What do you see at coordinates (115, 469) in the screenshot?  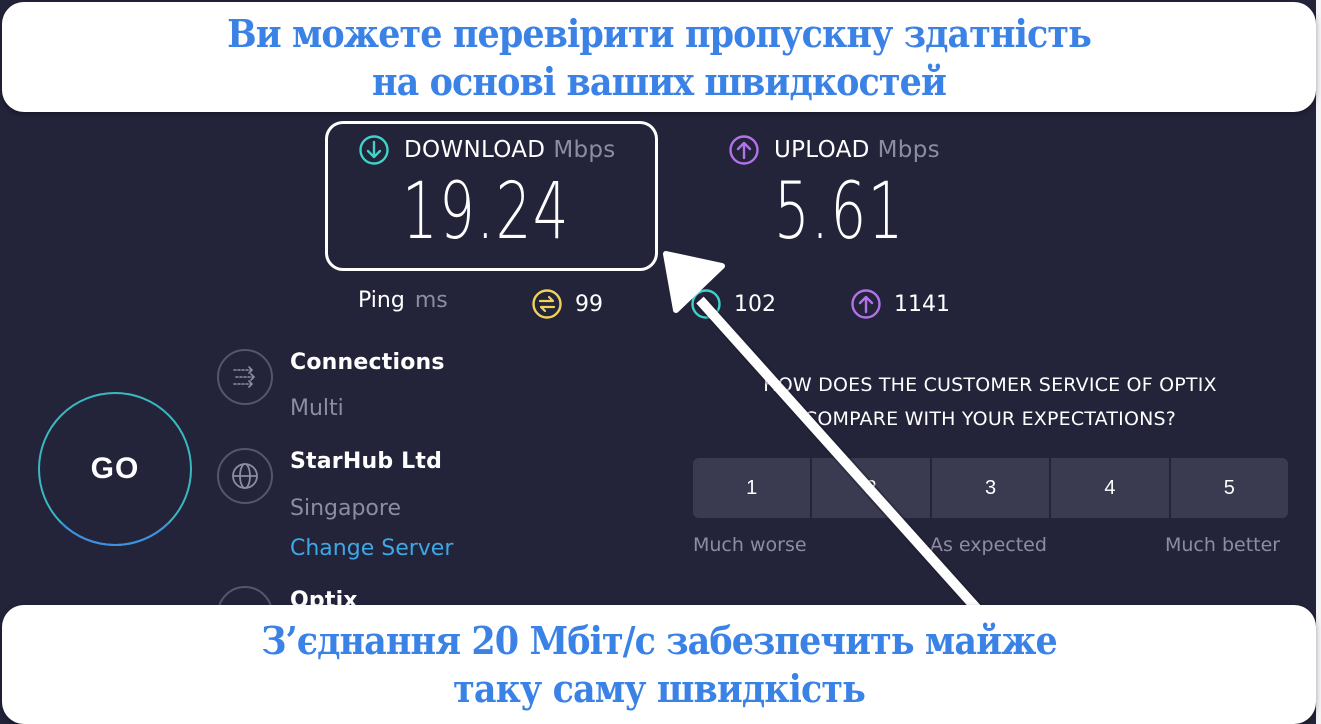 I see `go-button: GO` at bounding box center [115, 469].